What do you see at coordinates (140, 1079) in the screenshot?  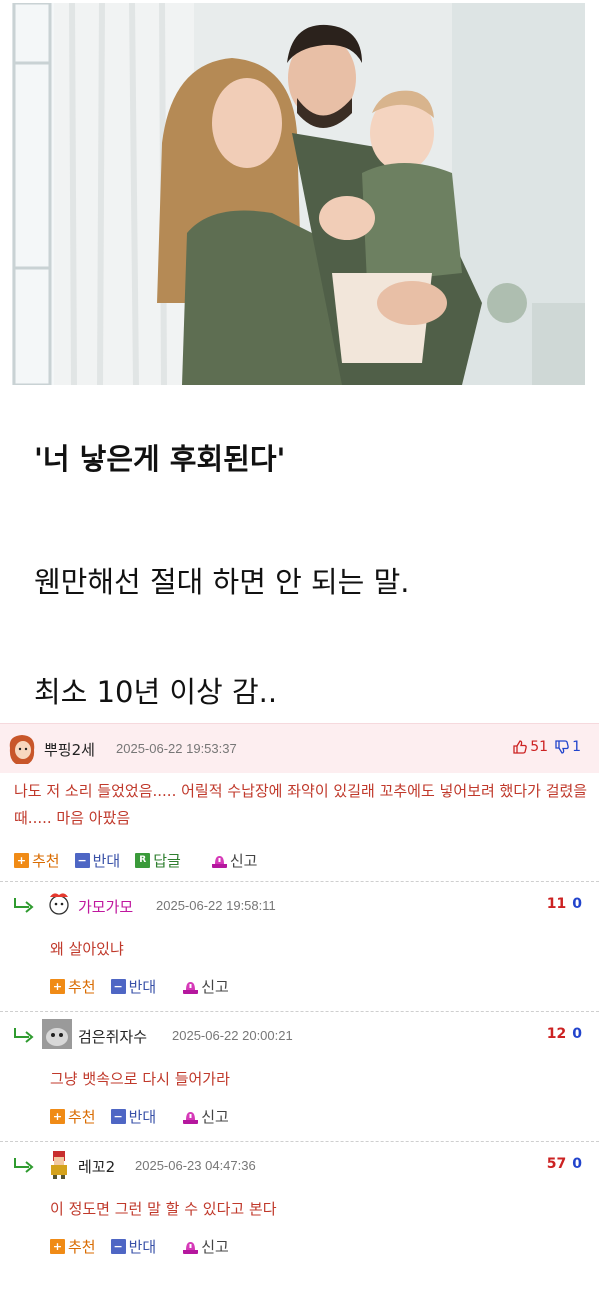 I see `reply-text: 그냥 뱃속으로 다시 들어가라` at bounding box center [140, 1079].